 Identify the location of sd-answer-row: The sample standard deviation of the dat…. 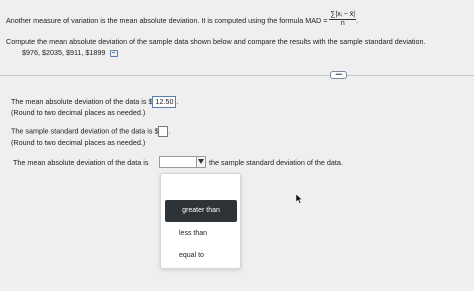
(90, 131).